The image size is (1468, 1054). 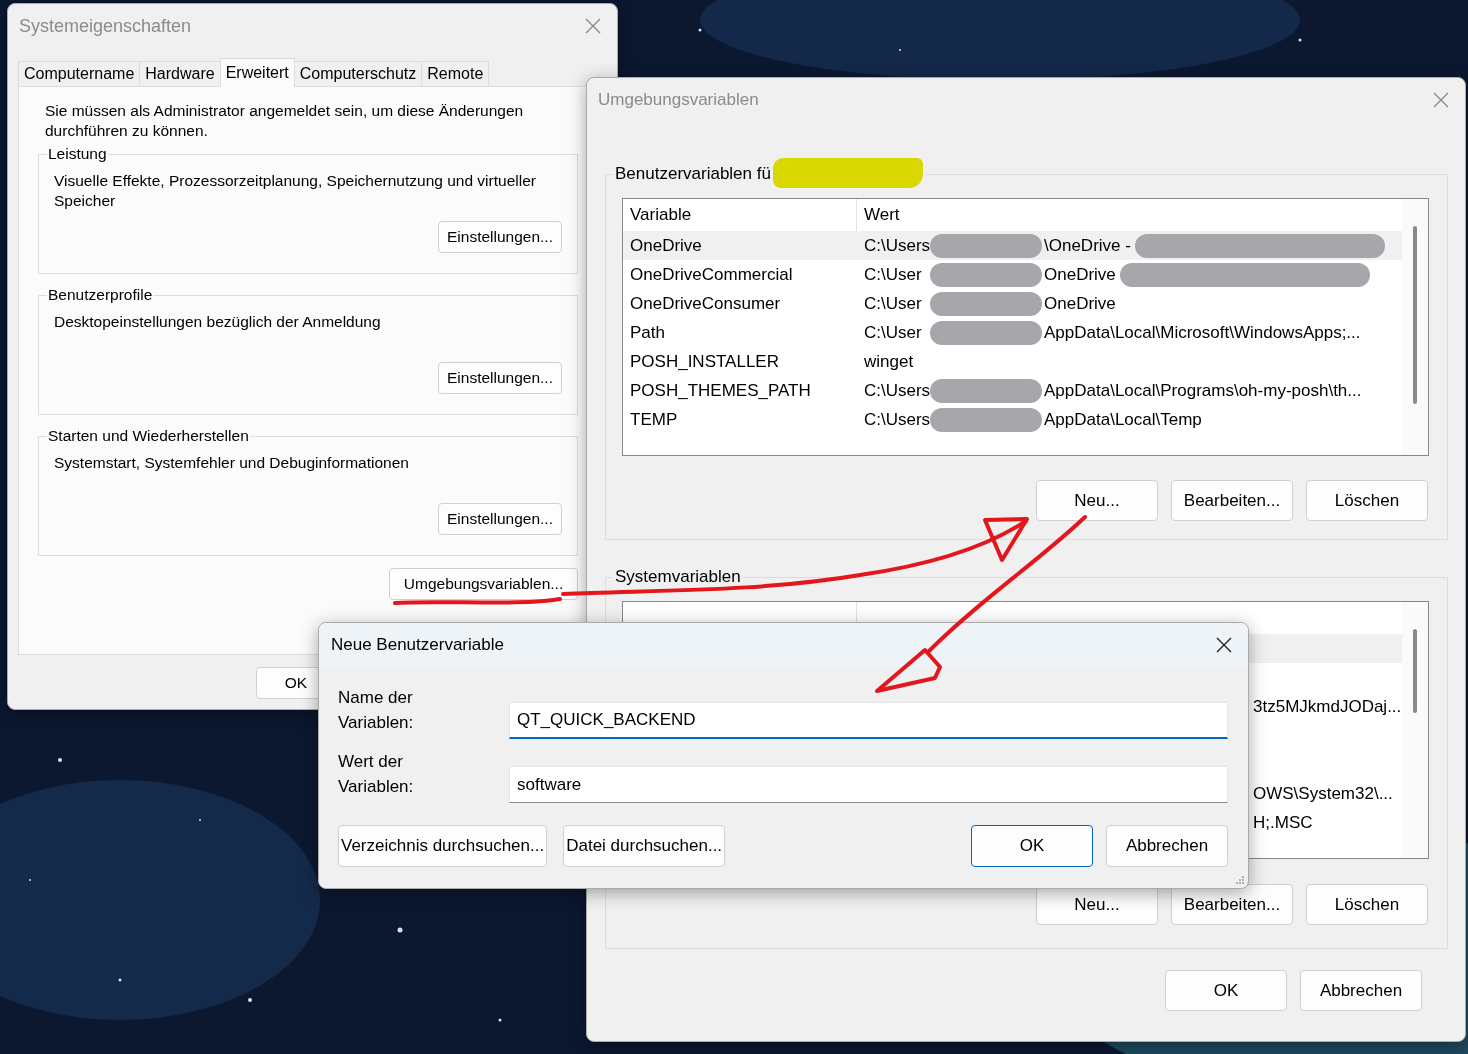 What do you see at coordinates (100, 295) in the screenshot?
I see `group-title: Benutzerprofile` at bounding box center [100, 295].